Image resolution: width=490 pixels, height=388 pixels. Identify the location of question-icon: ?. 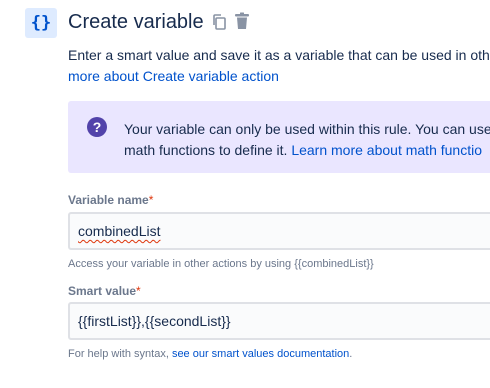
(97, 129).